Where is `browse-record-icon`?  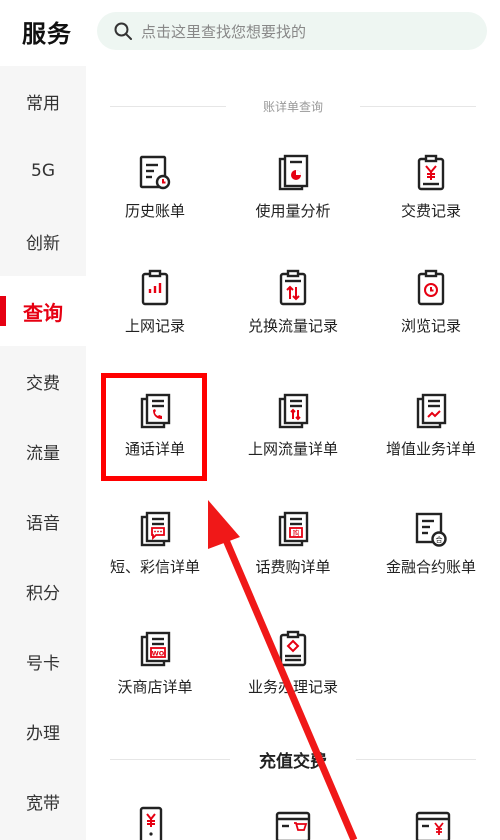
browse-record-icon is located at coordinates (431, 287).